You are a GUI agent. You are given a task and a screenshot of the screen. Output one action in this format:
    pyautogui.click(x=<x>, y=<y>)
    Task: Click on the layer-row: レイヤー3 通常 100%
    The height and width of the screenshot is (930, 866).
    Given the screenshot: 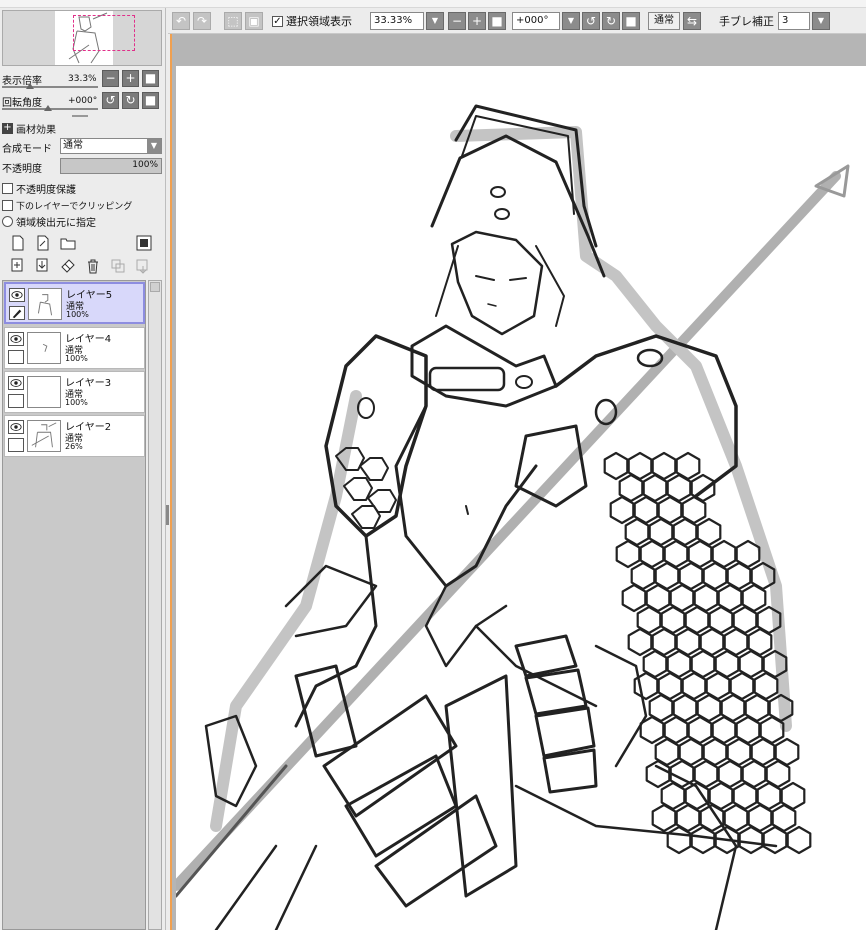 What is the action you would take?
    pyautogui.click(x=74, y=392)
    